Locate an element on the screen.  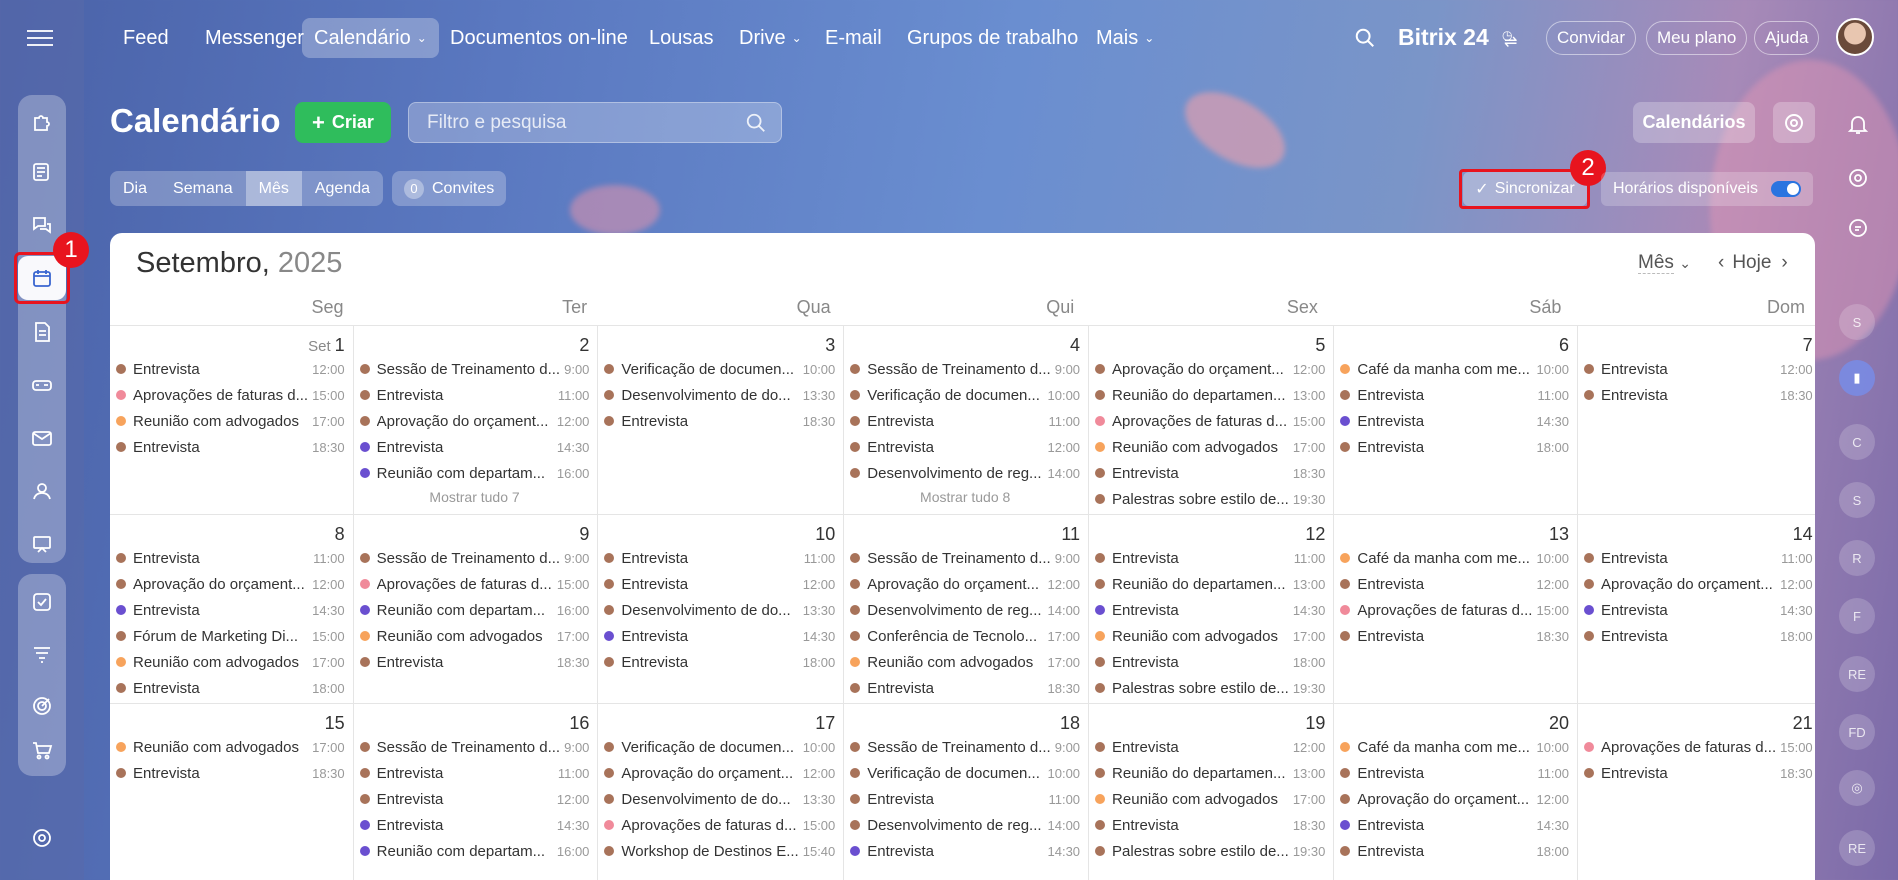
sidebar-item-drive is located at coordinates (42, 385).